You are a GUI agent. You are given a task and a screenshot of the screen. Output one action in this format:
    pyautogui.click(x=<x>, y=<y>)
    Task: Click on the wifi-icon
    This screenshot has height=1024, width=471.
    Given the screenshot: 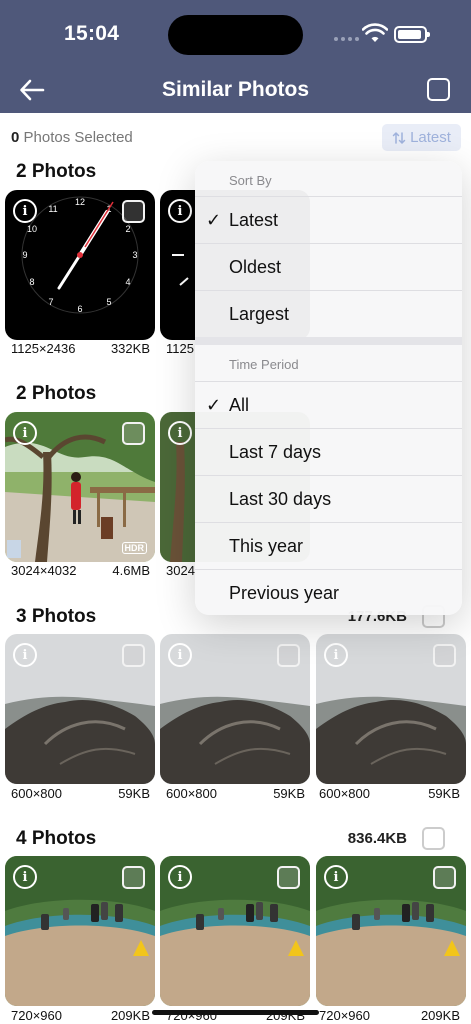 What is the action you would take?
    pyautogui.click(x=375, y=32)
    